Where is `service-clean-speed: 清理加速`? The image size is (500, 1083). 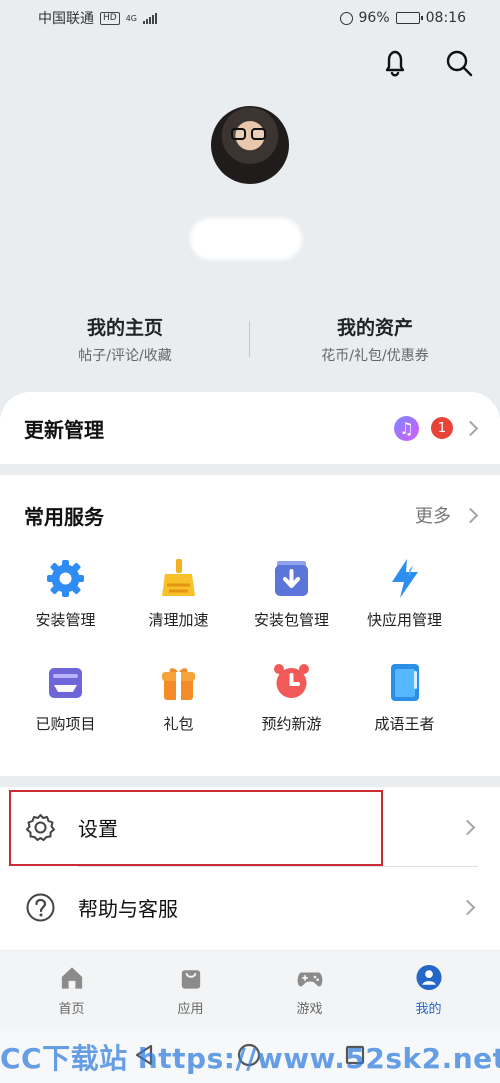 service-clean-speed: 清理加速 is located at coordinates (178, 603).